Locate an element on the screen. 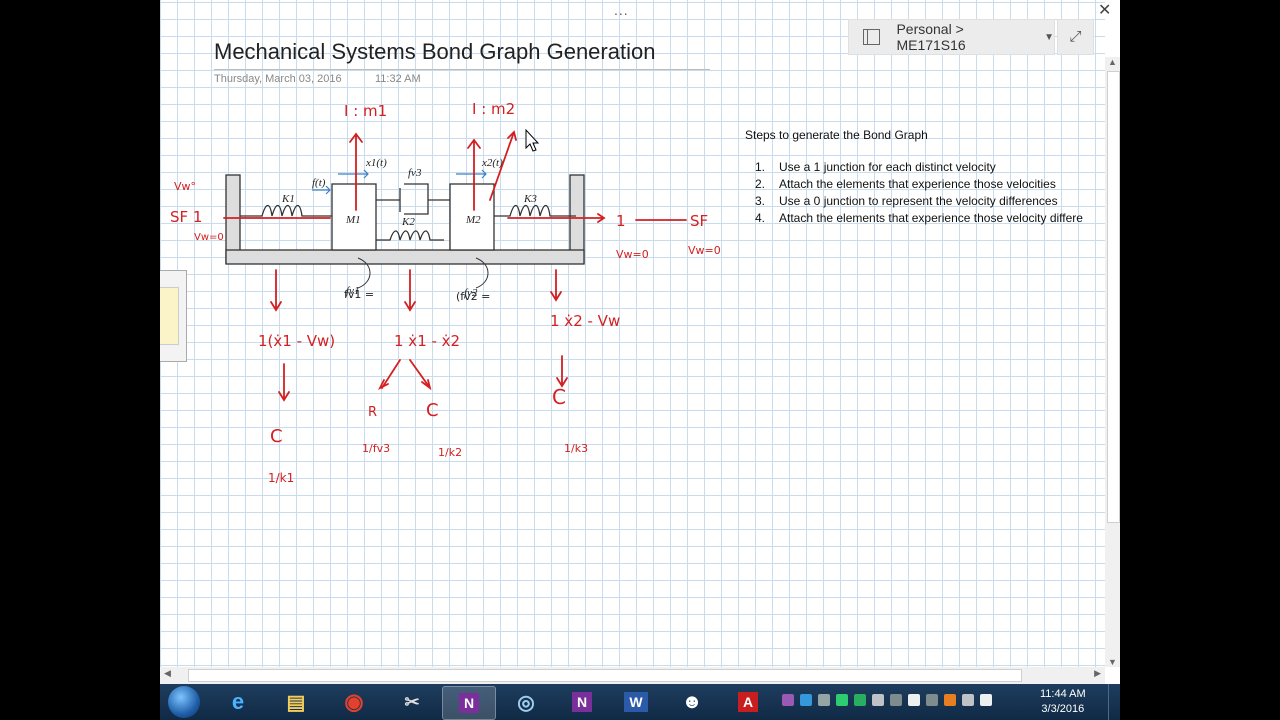 This screenshot has height=720, width=1280. scroll-down-icon: ▼ is located at coordinates (1112, 662).